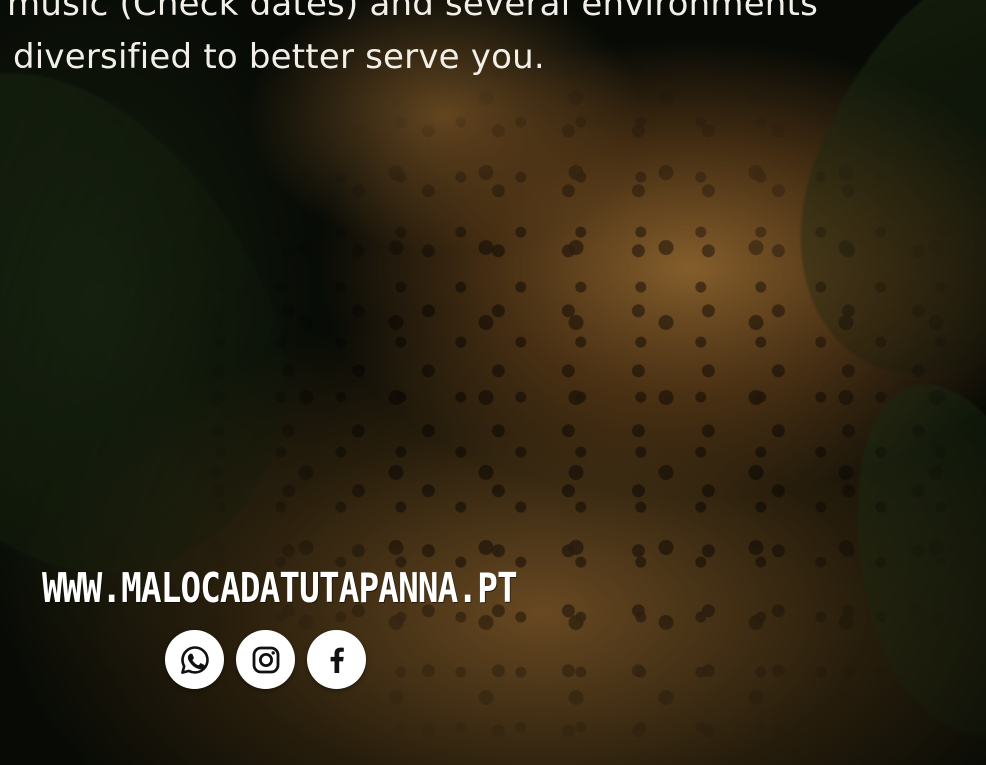 This screenshot has height=765, width=986. I want to click on whatsapp-button, so click(194, 659).